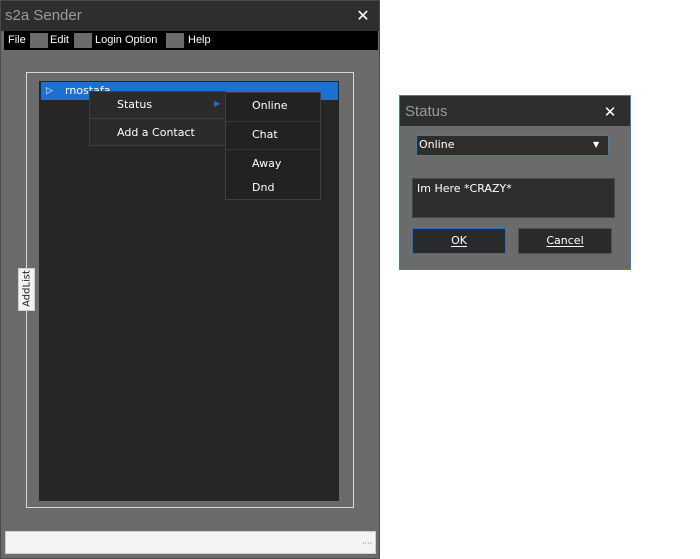  What do you see at coordinates (267, 163) in the screenshot?
I see `submenu-item-label: Away` at bounding box center [267, 163].